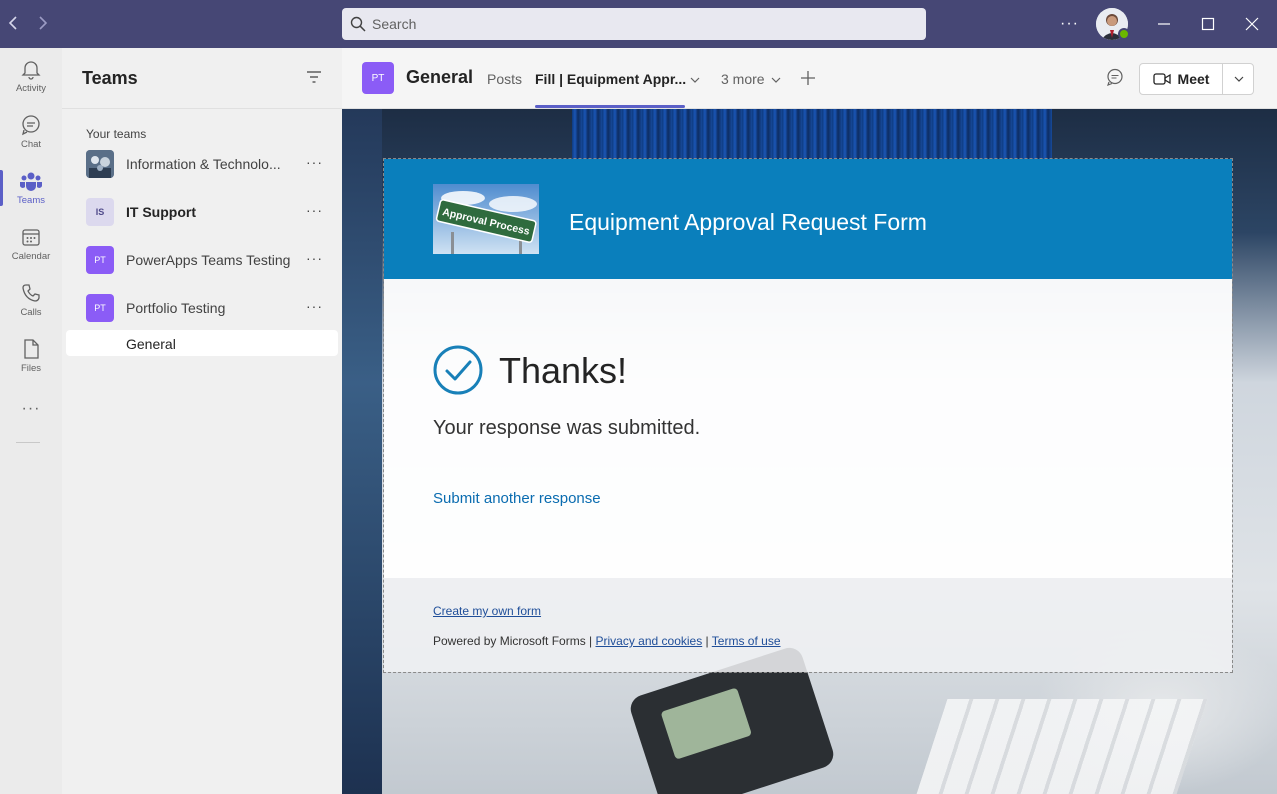 This screenshot has width=1277, height=794. I want to click on rail-item-calls: Calls, so click(31, 300).